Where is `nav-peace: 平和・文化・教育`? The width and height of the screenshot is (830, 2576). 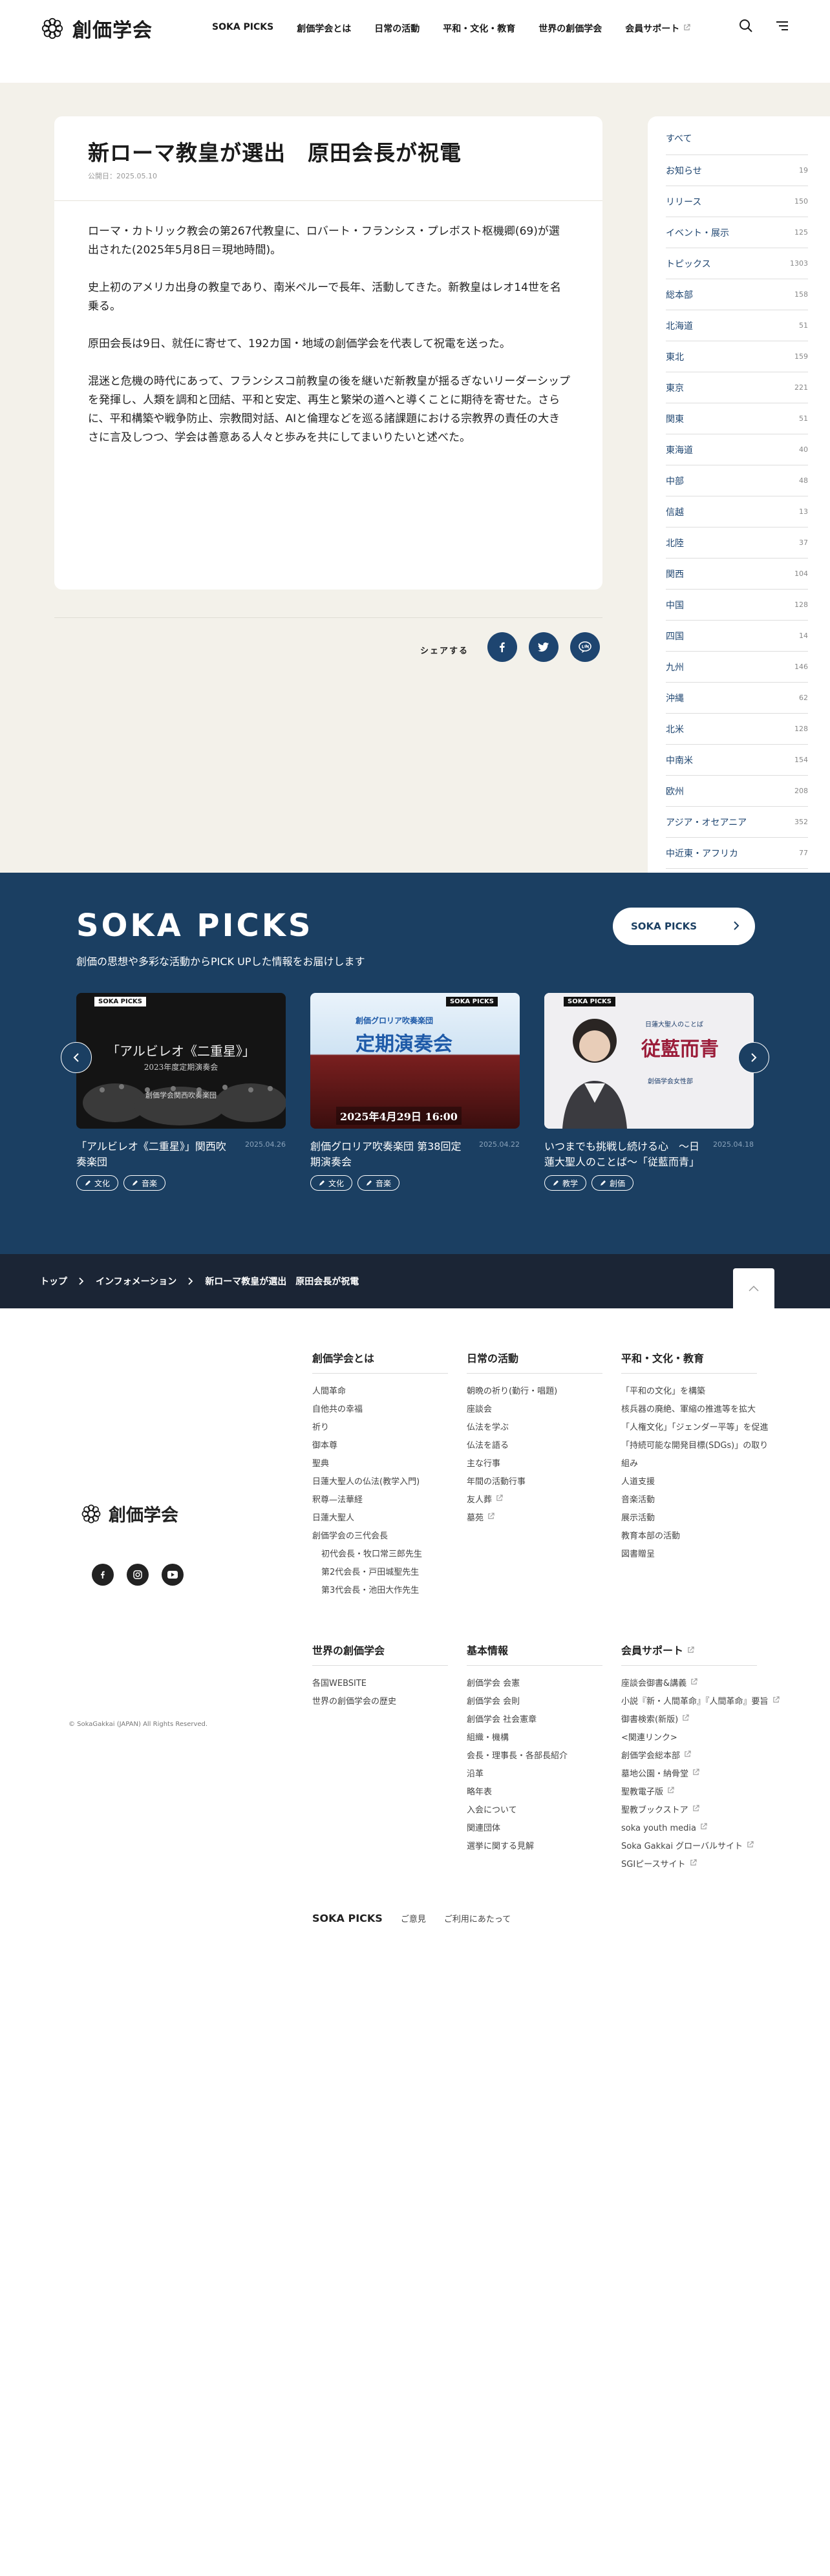
nav-peace: 平和・文化・教育 is located at coordinates (479, 28).